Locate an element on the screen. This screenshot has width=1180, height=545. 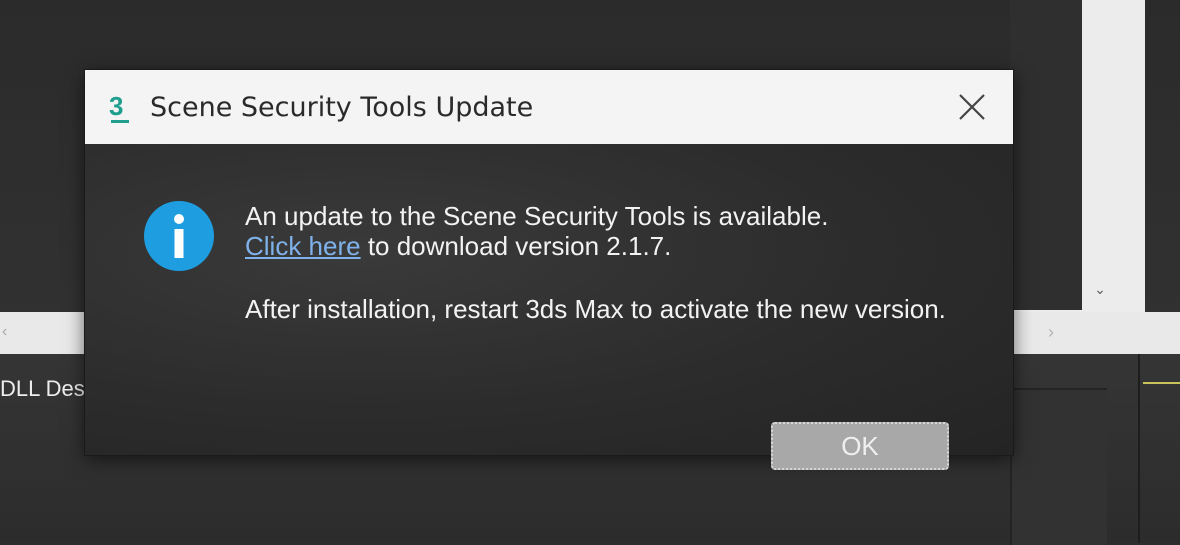
download-link: Click here is located at coordinates (303, 246).